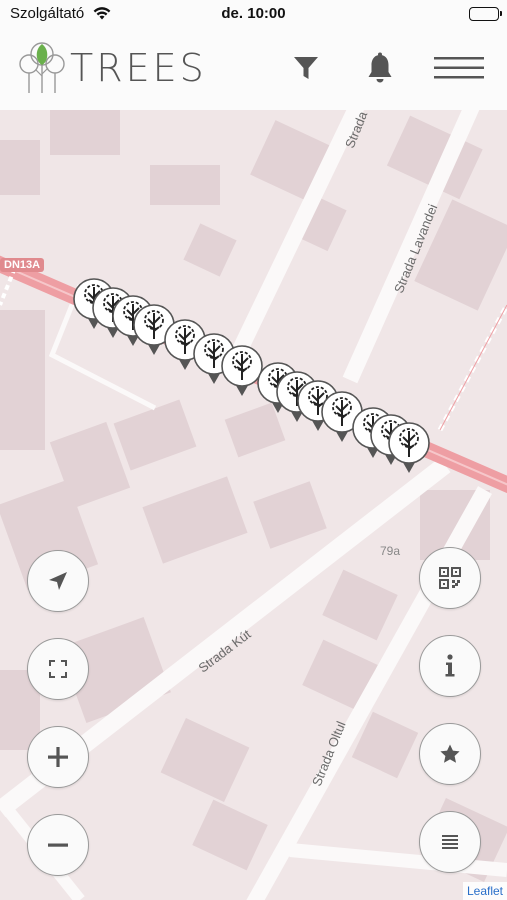 The height and width of the screenshot is (900, 507). I want to click on locate-button, so click(58, 581).